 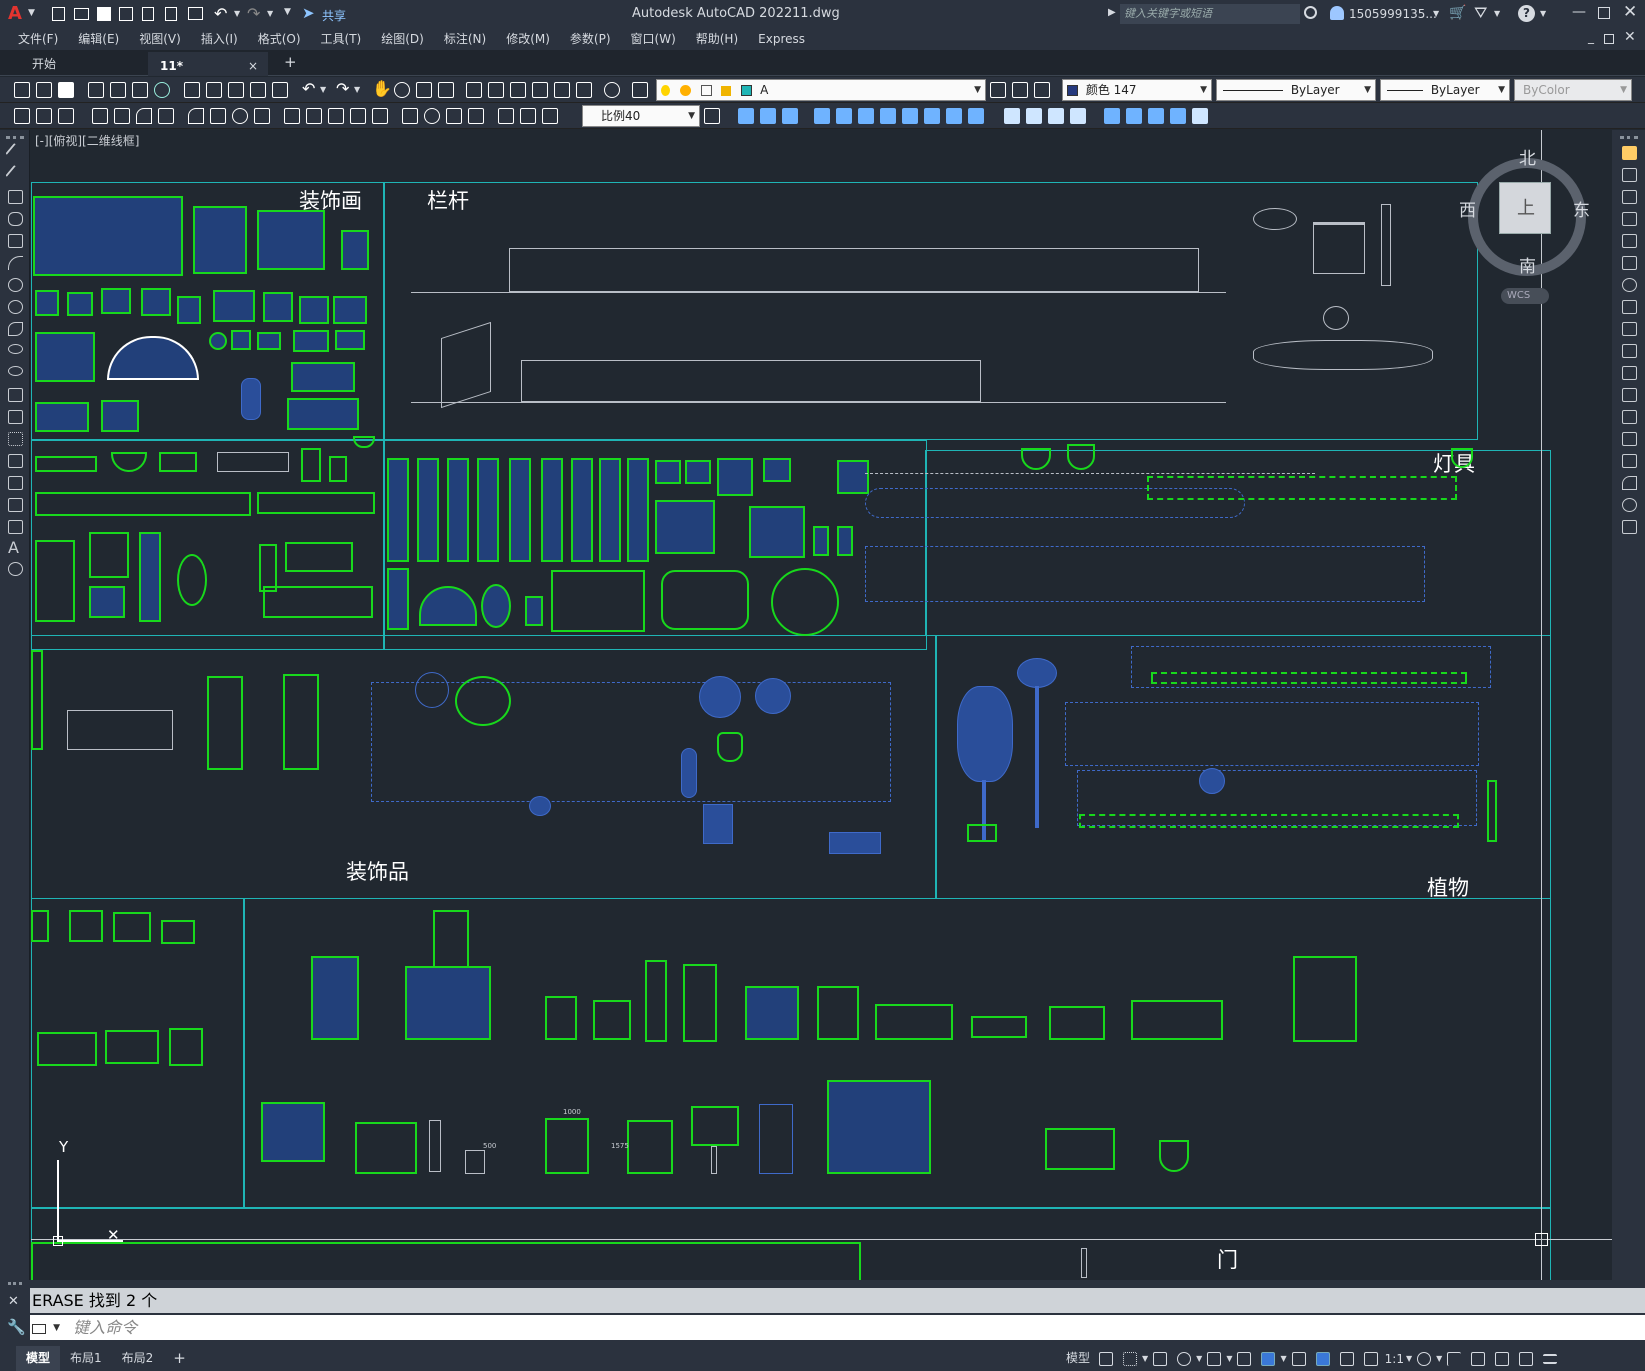 What do you see at coordinates (976, 116) in the screenshot?
I see `break-icon` at bounding box center [976, 116].